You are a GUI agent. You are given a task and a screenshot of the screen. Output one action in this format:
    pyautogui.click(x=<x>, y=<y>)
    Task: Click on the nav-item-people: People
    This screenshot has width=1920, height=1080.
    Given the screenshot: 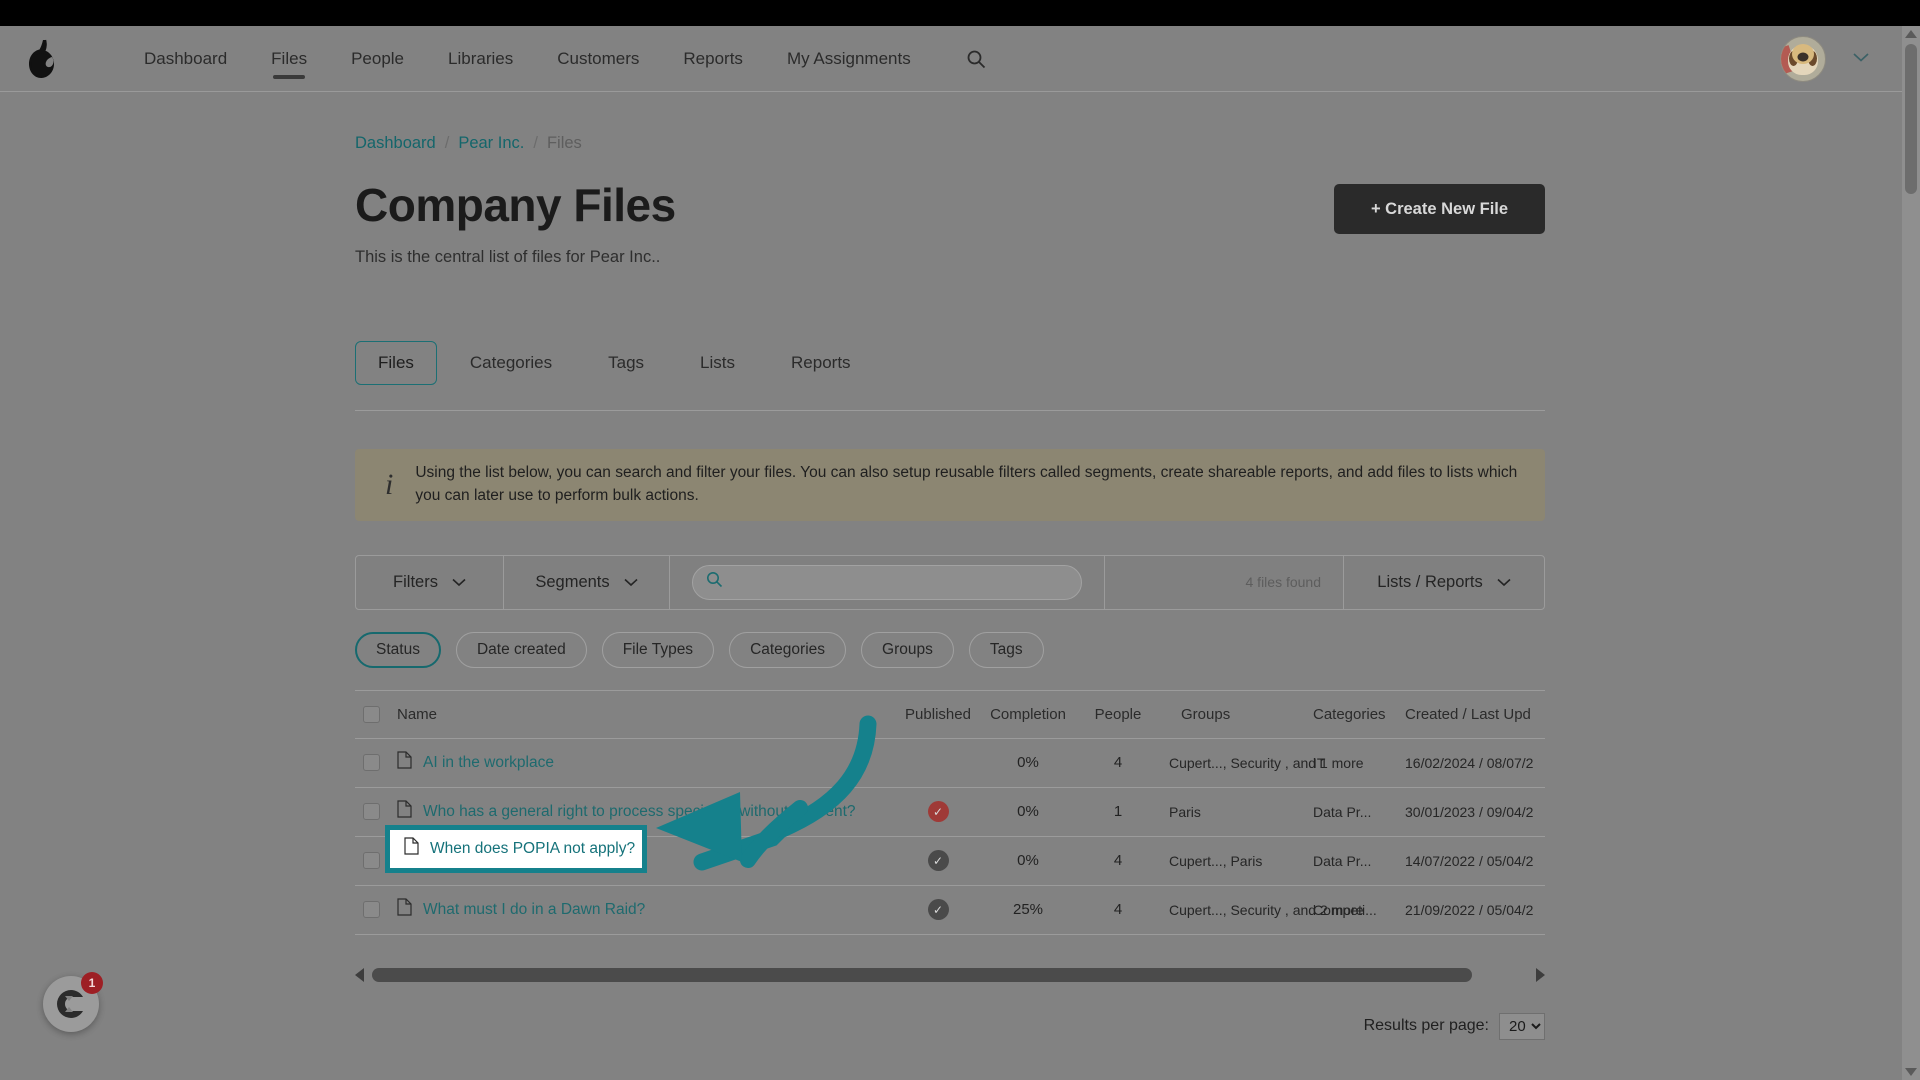 What is the action you would take?
    pyautogui.click(x=377, y=58)
    